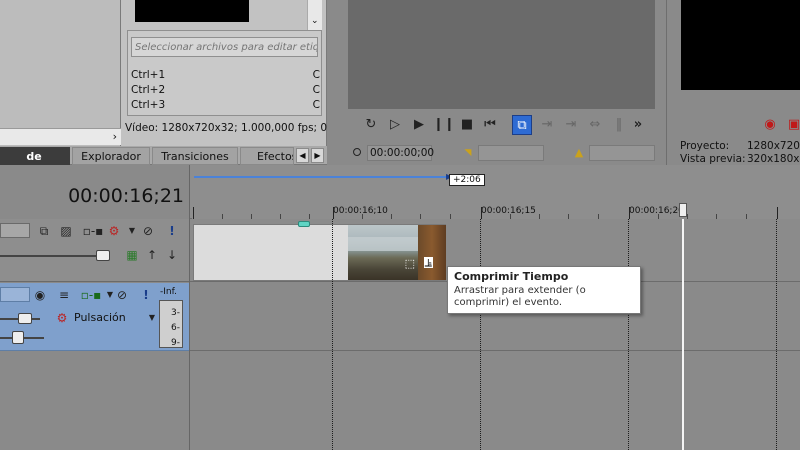 Image resolution: width=800 pixels, height=450 pixels. I want to click on meter-peak-label: -Inf., so click(168, 292).